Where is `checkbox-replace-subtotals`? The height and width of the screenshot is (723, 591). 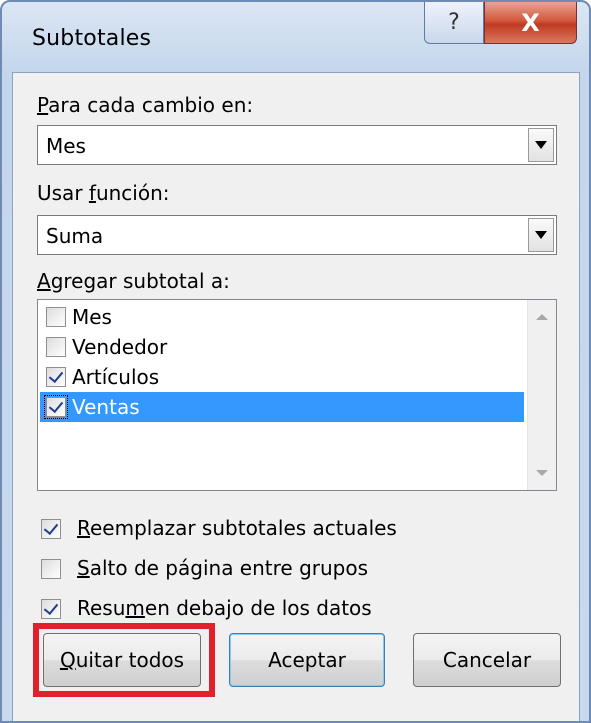
checkbox-replace-subtotals is located at coordinates (51, 529).